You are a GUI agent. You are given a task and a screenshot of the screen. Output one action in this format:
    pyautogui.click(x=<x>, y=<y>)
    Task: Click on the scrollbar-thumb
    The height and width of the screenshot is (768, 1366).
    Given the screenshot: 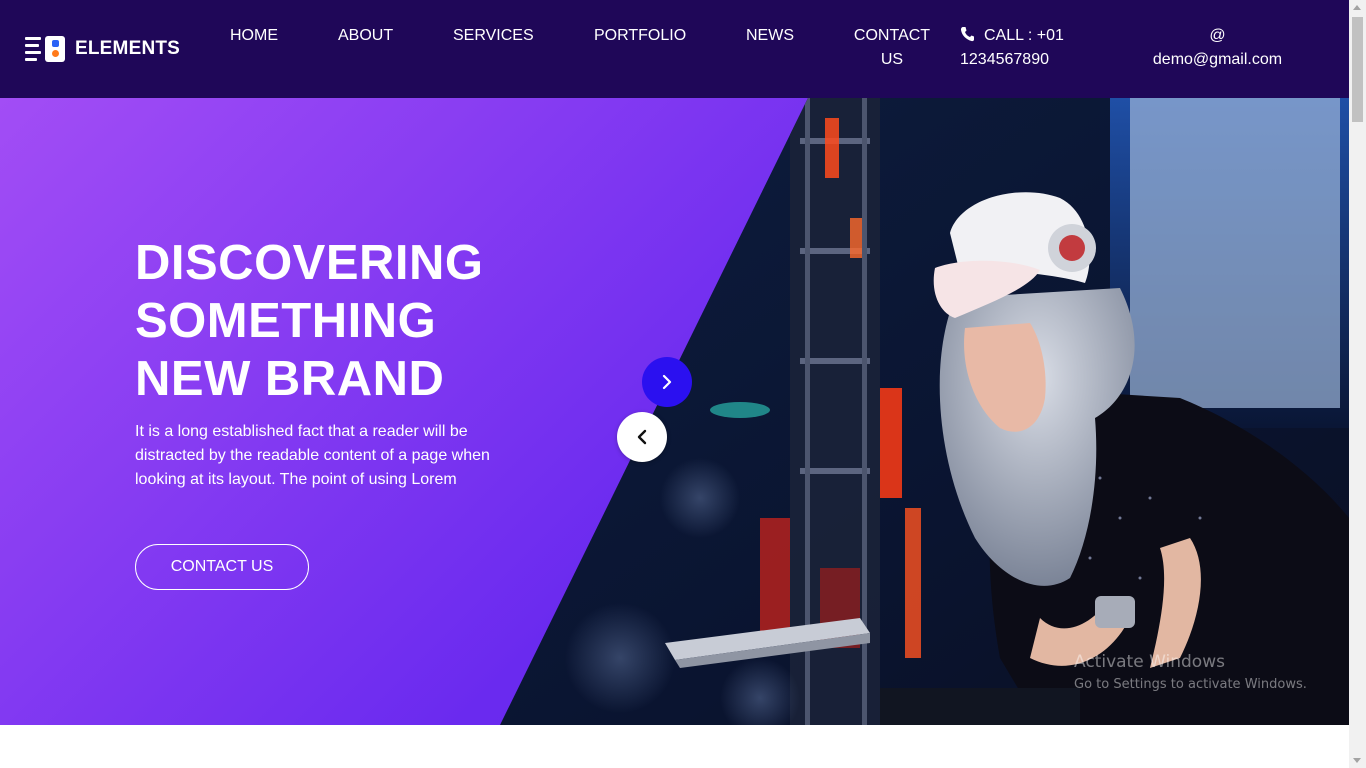 What is the action you would take?
    pyautogui.click(x=1357, y=69)
    